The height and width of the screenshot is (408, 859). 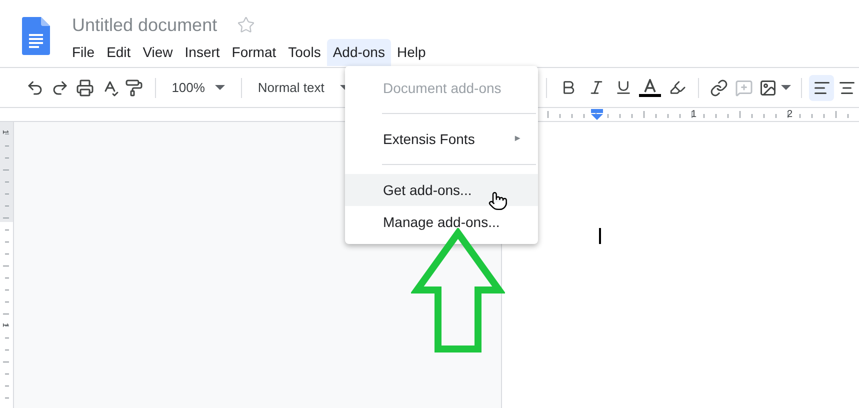 I want to click on submenu-arrow-icon: ►, so click(x=517, y=139).